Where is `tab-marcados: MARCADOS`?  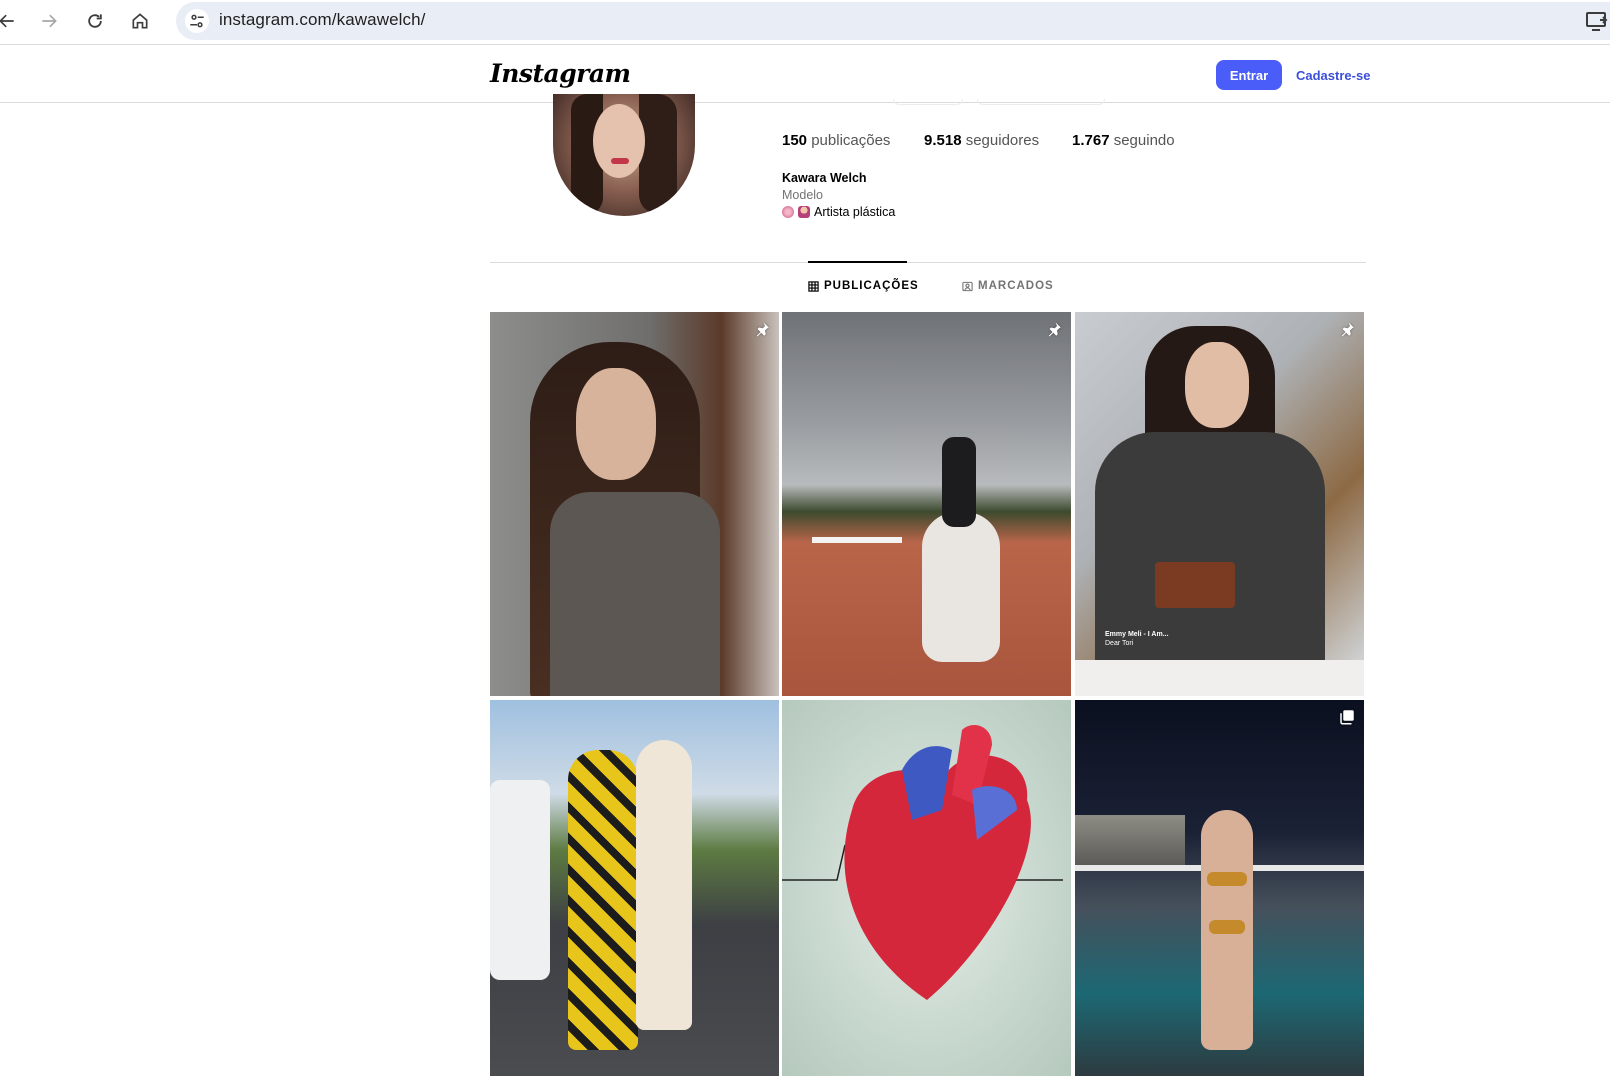 tab-marcados: MARCADOS is located at coordinates (1008, 286).